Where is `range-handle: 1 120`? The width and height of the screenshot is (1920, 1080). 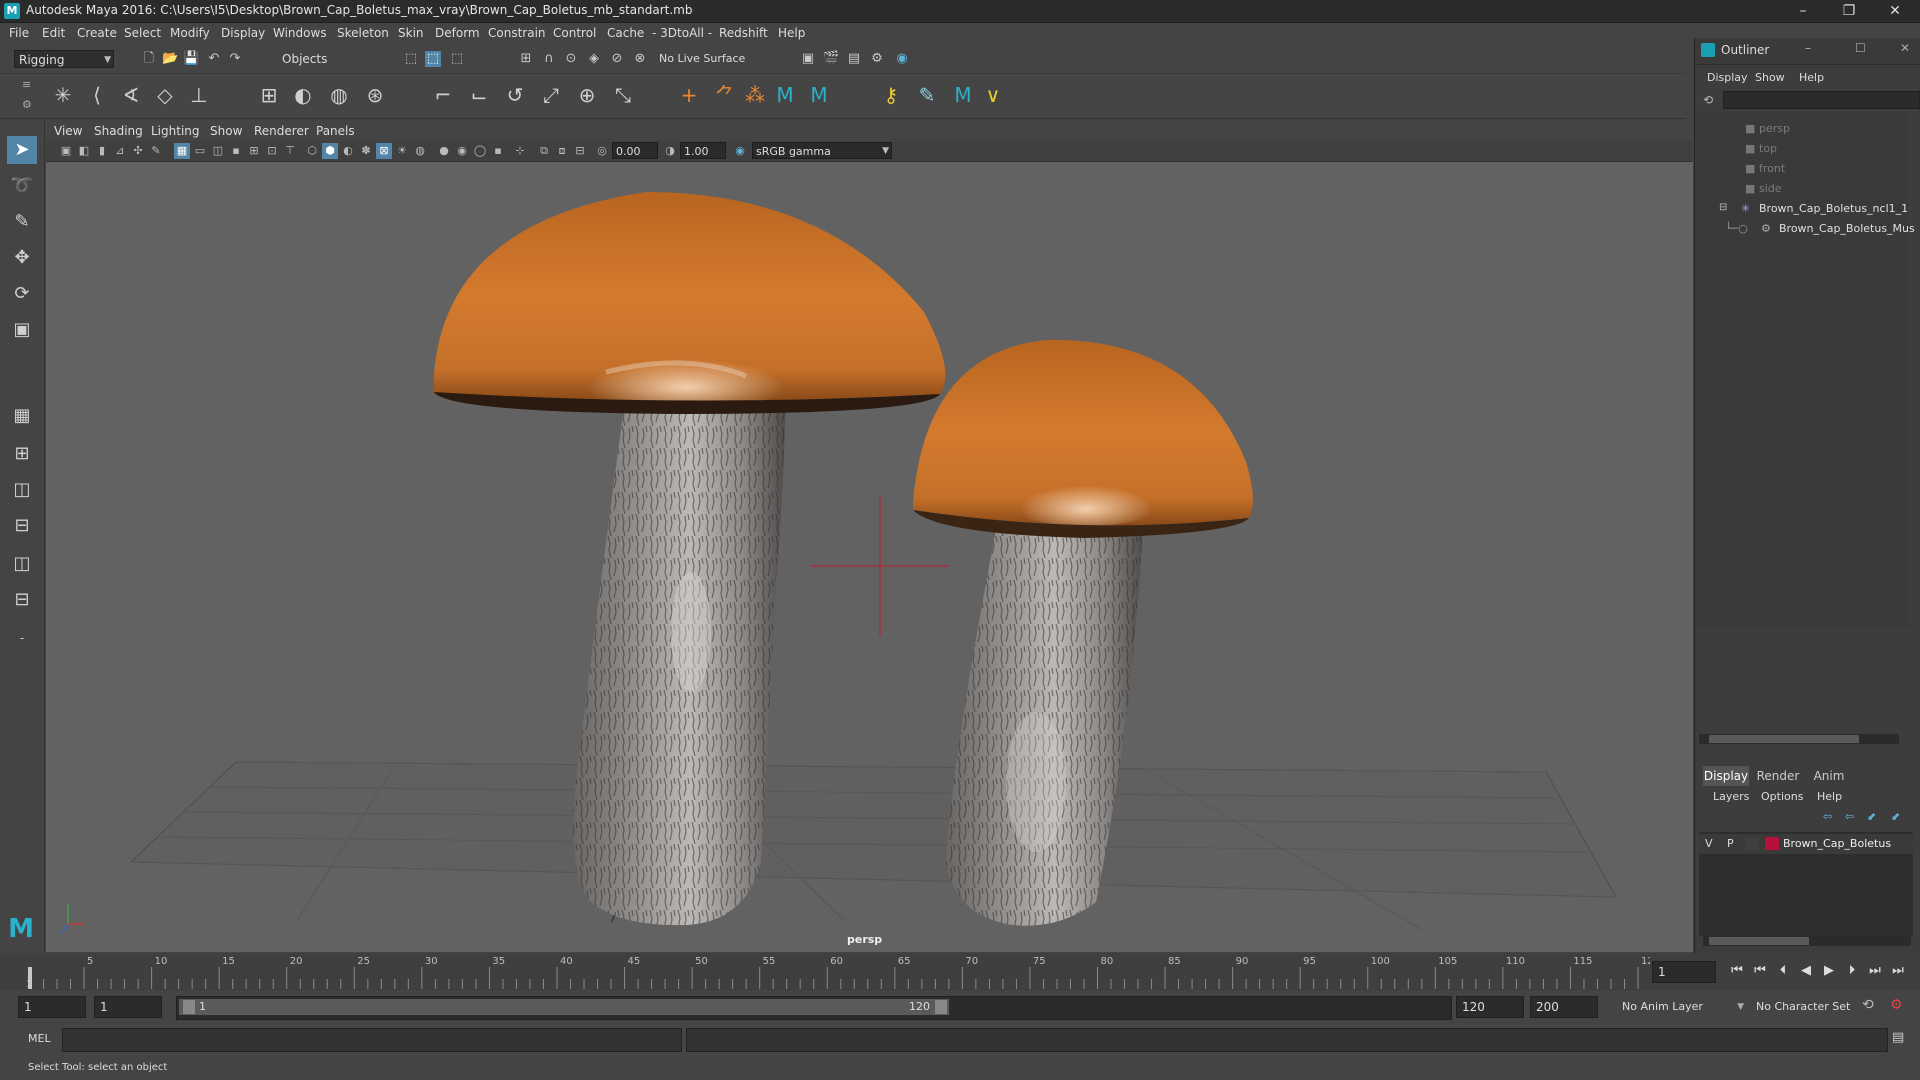
range-handle: 1 120 is located at coordinates (564, 1007).